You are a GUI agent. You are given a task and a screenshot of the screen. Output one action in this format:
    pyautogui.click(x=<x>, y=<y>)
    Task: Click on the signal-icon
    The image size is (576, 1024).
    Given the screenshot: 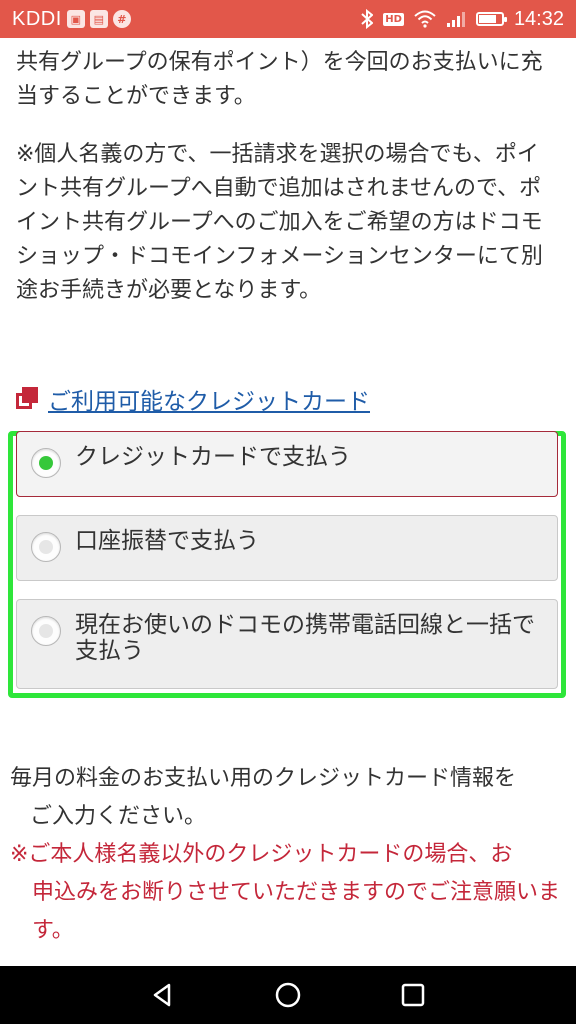 What is the action you would take?
    pyautogui.click(x=455, y=19)
    